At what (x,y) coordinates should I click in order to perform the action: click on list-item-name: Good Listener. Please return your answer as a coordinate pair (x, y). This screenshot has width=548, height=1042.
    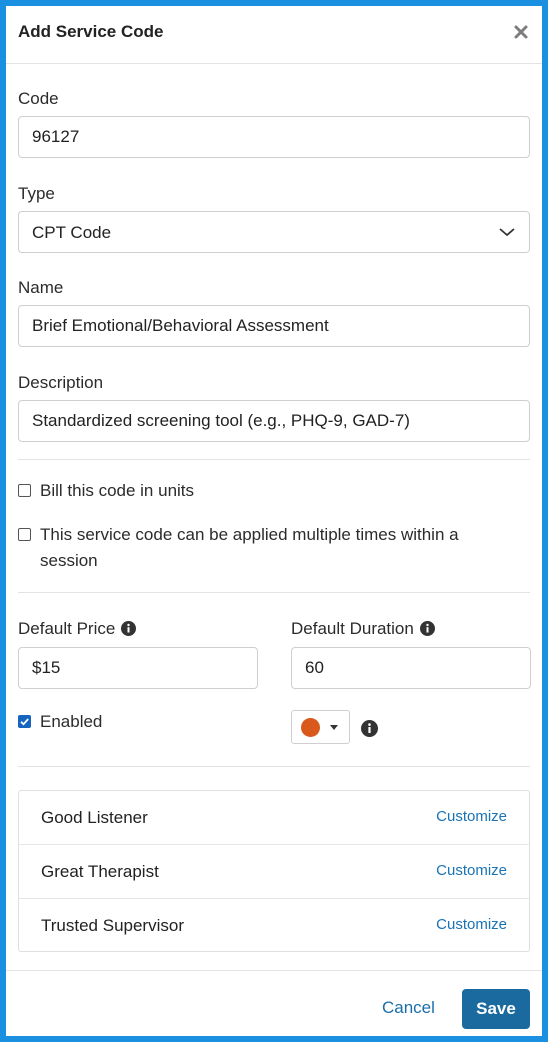
    Looking at the image, I should click on (94, 817).